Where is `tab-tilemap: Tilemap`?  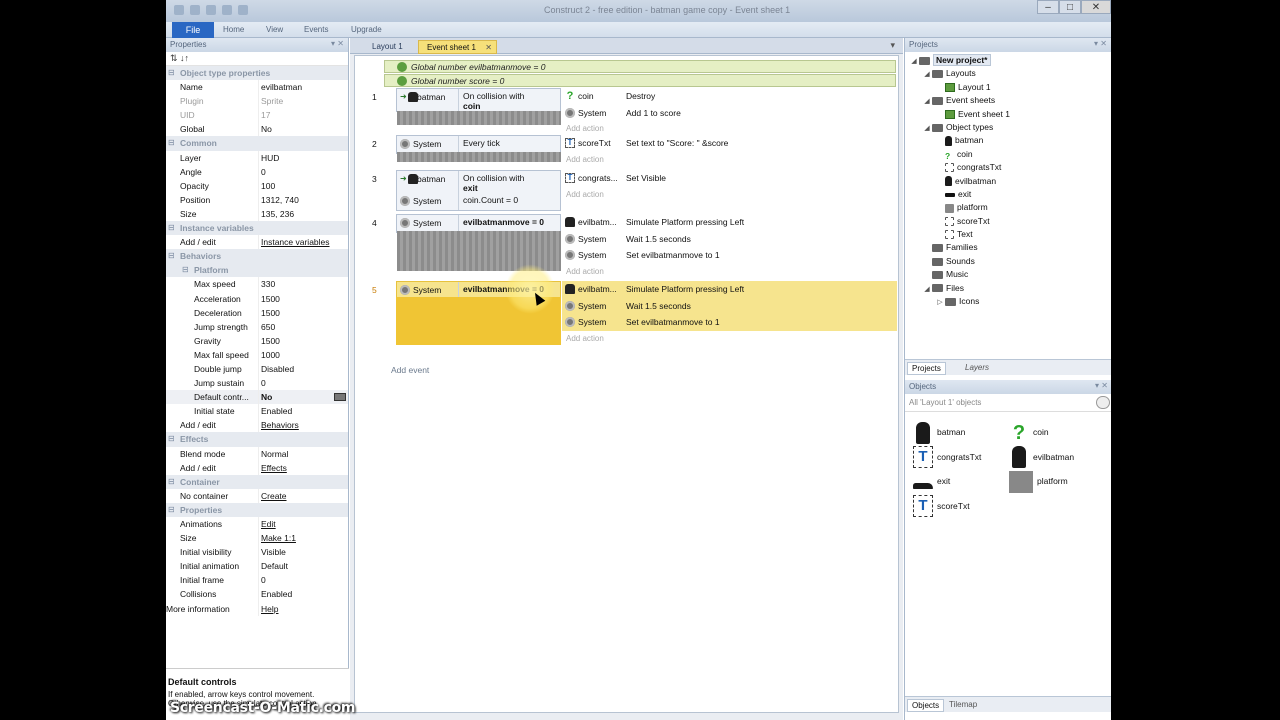
tab-tilemap: Tilemap is located at coordinates (963, 704).